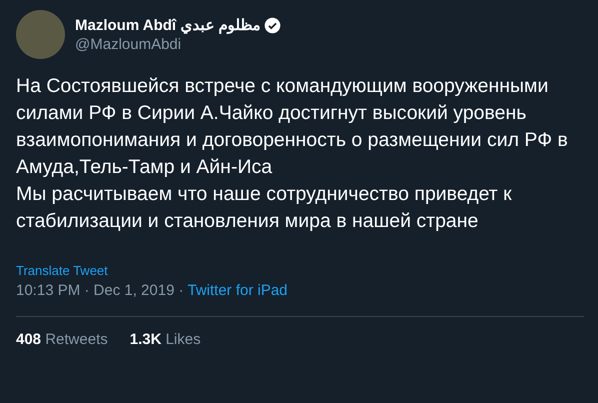  I want to click on stat-label: Likes, so click(183, 339).